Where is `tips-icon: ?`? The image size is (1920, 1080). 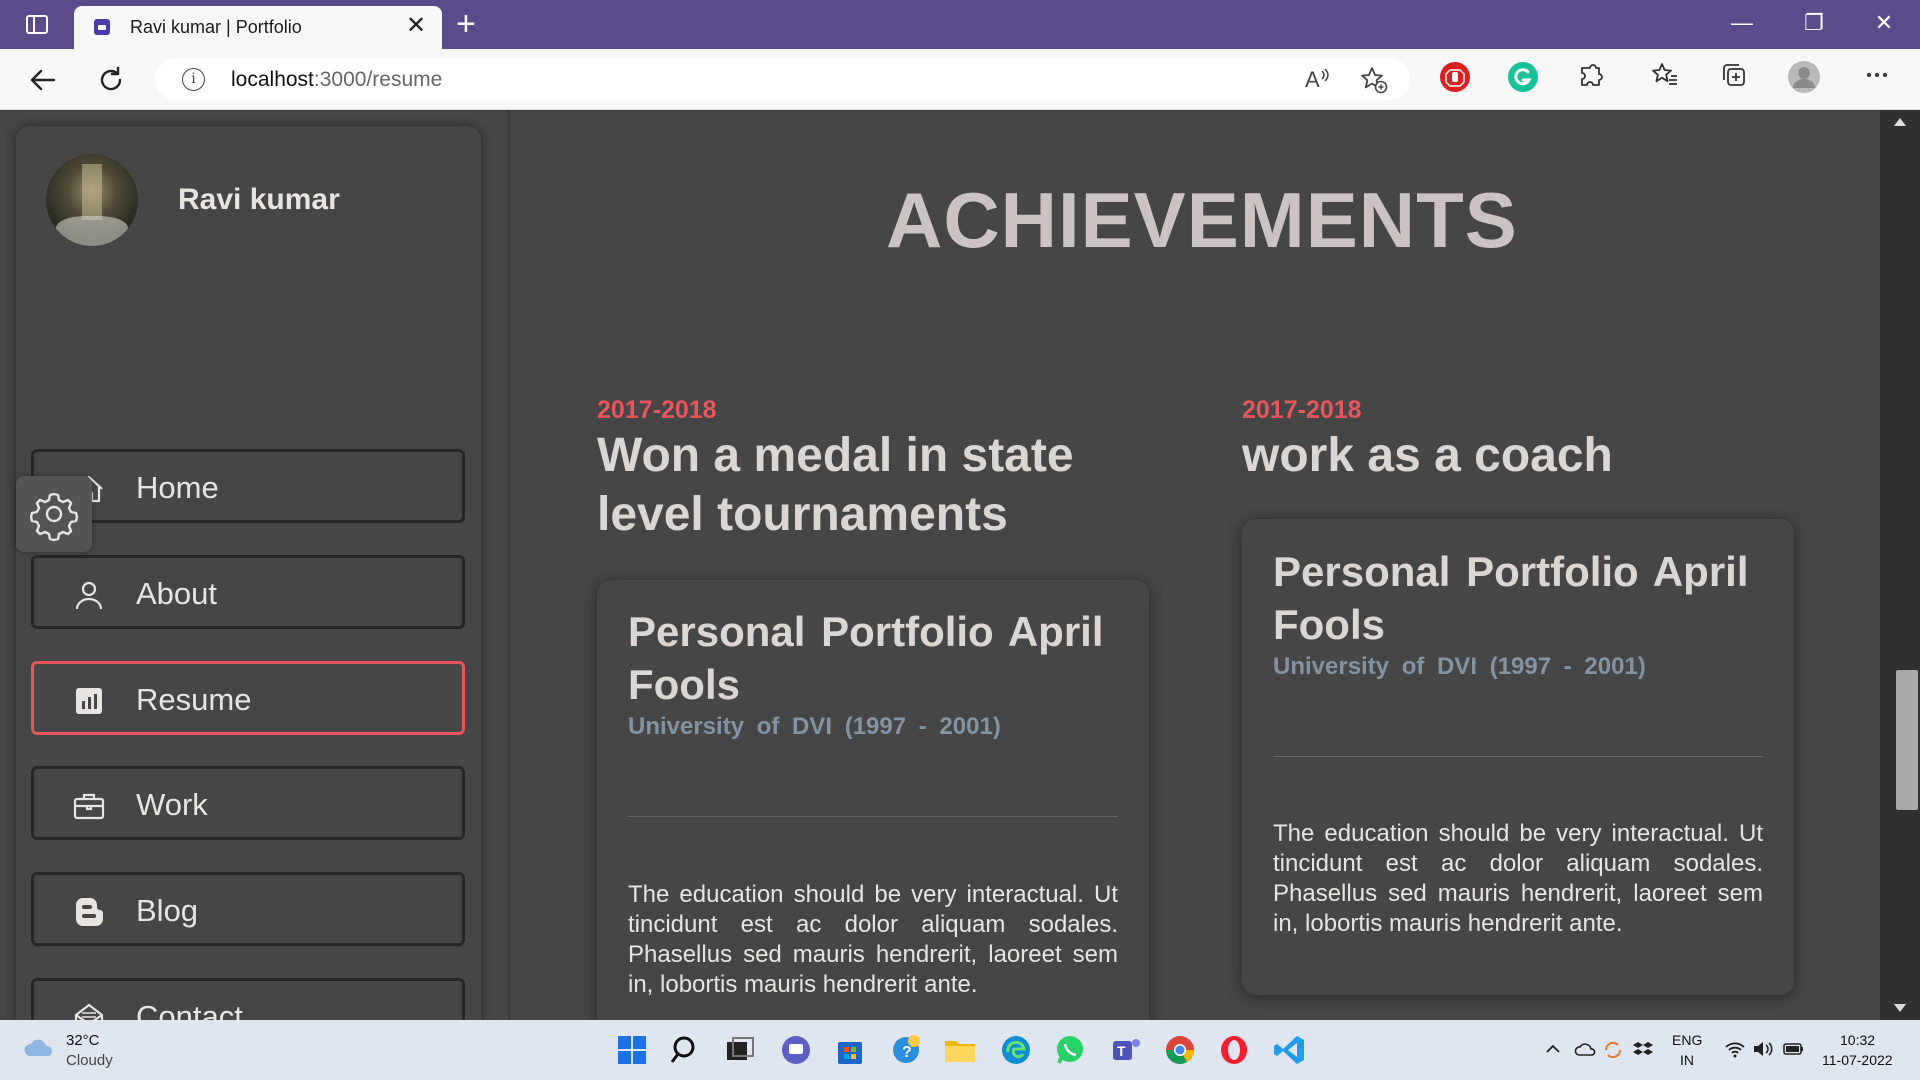 tips-icon: ? is located at coordinates (906, 1050).